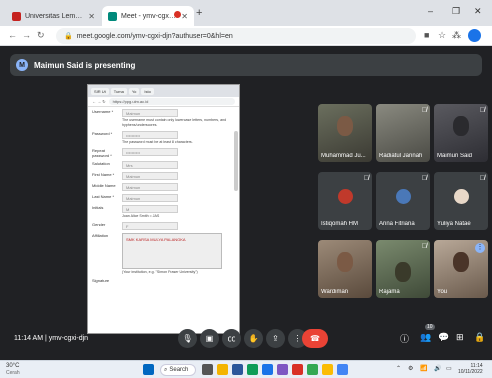 The width and height of the screenshot is (492, 378). What do you see at coordinates (410, 368) in the screenshot?
I see `tray-icon: ⚙` at bounding box center [410, 368].